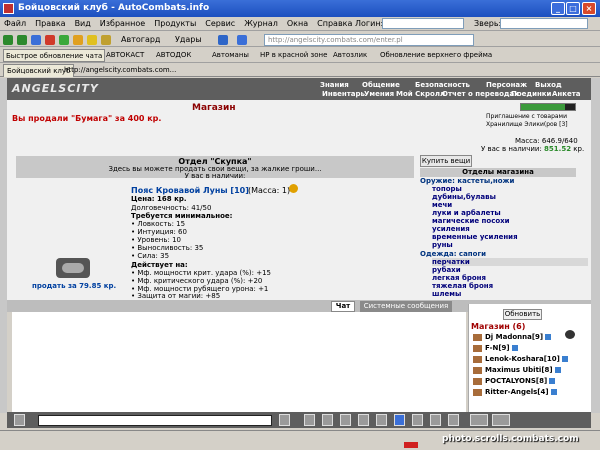 This screenshot has height=450, width=600. Describe the element at coordinates (558, 8) in the screenshot. I see `minimize-button: _` at that location.